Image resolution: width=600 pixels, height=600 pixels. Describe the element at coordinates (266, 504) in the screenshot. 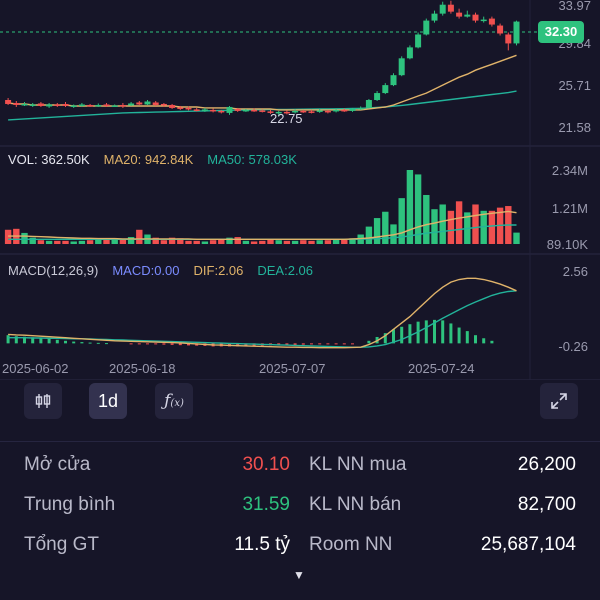

I see `average-value: 31.59` at that location.